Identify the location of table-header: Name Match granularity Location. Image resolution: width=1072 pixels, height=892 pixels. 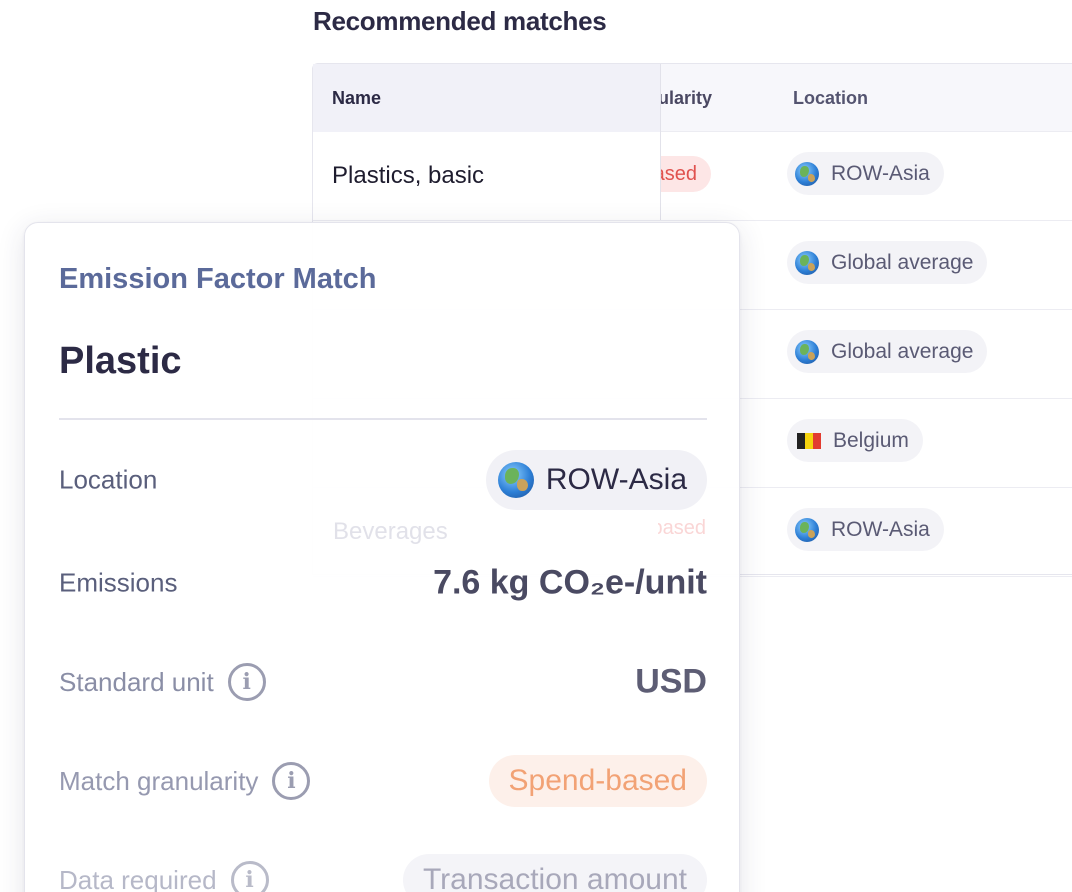
(692, 98).